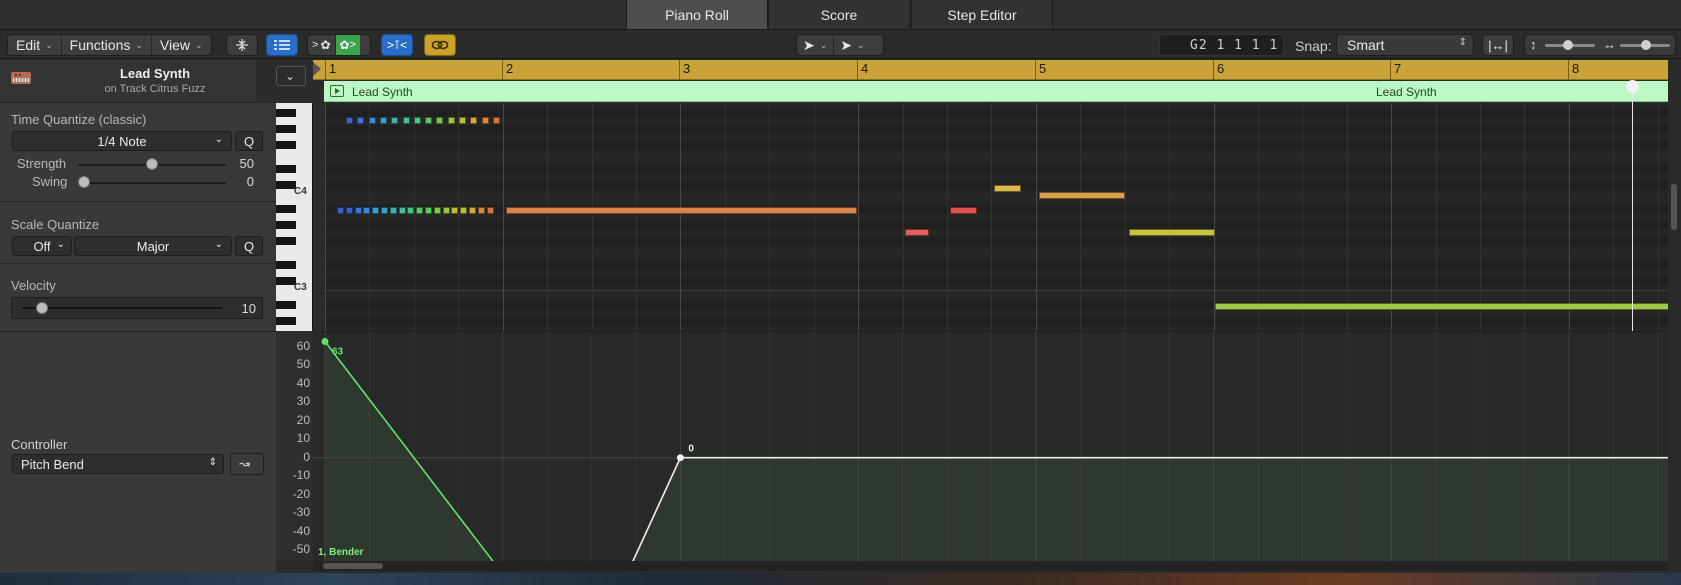  I want to click on pointer-tool-icon: ➤ ⌄, so click(816, 45).